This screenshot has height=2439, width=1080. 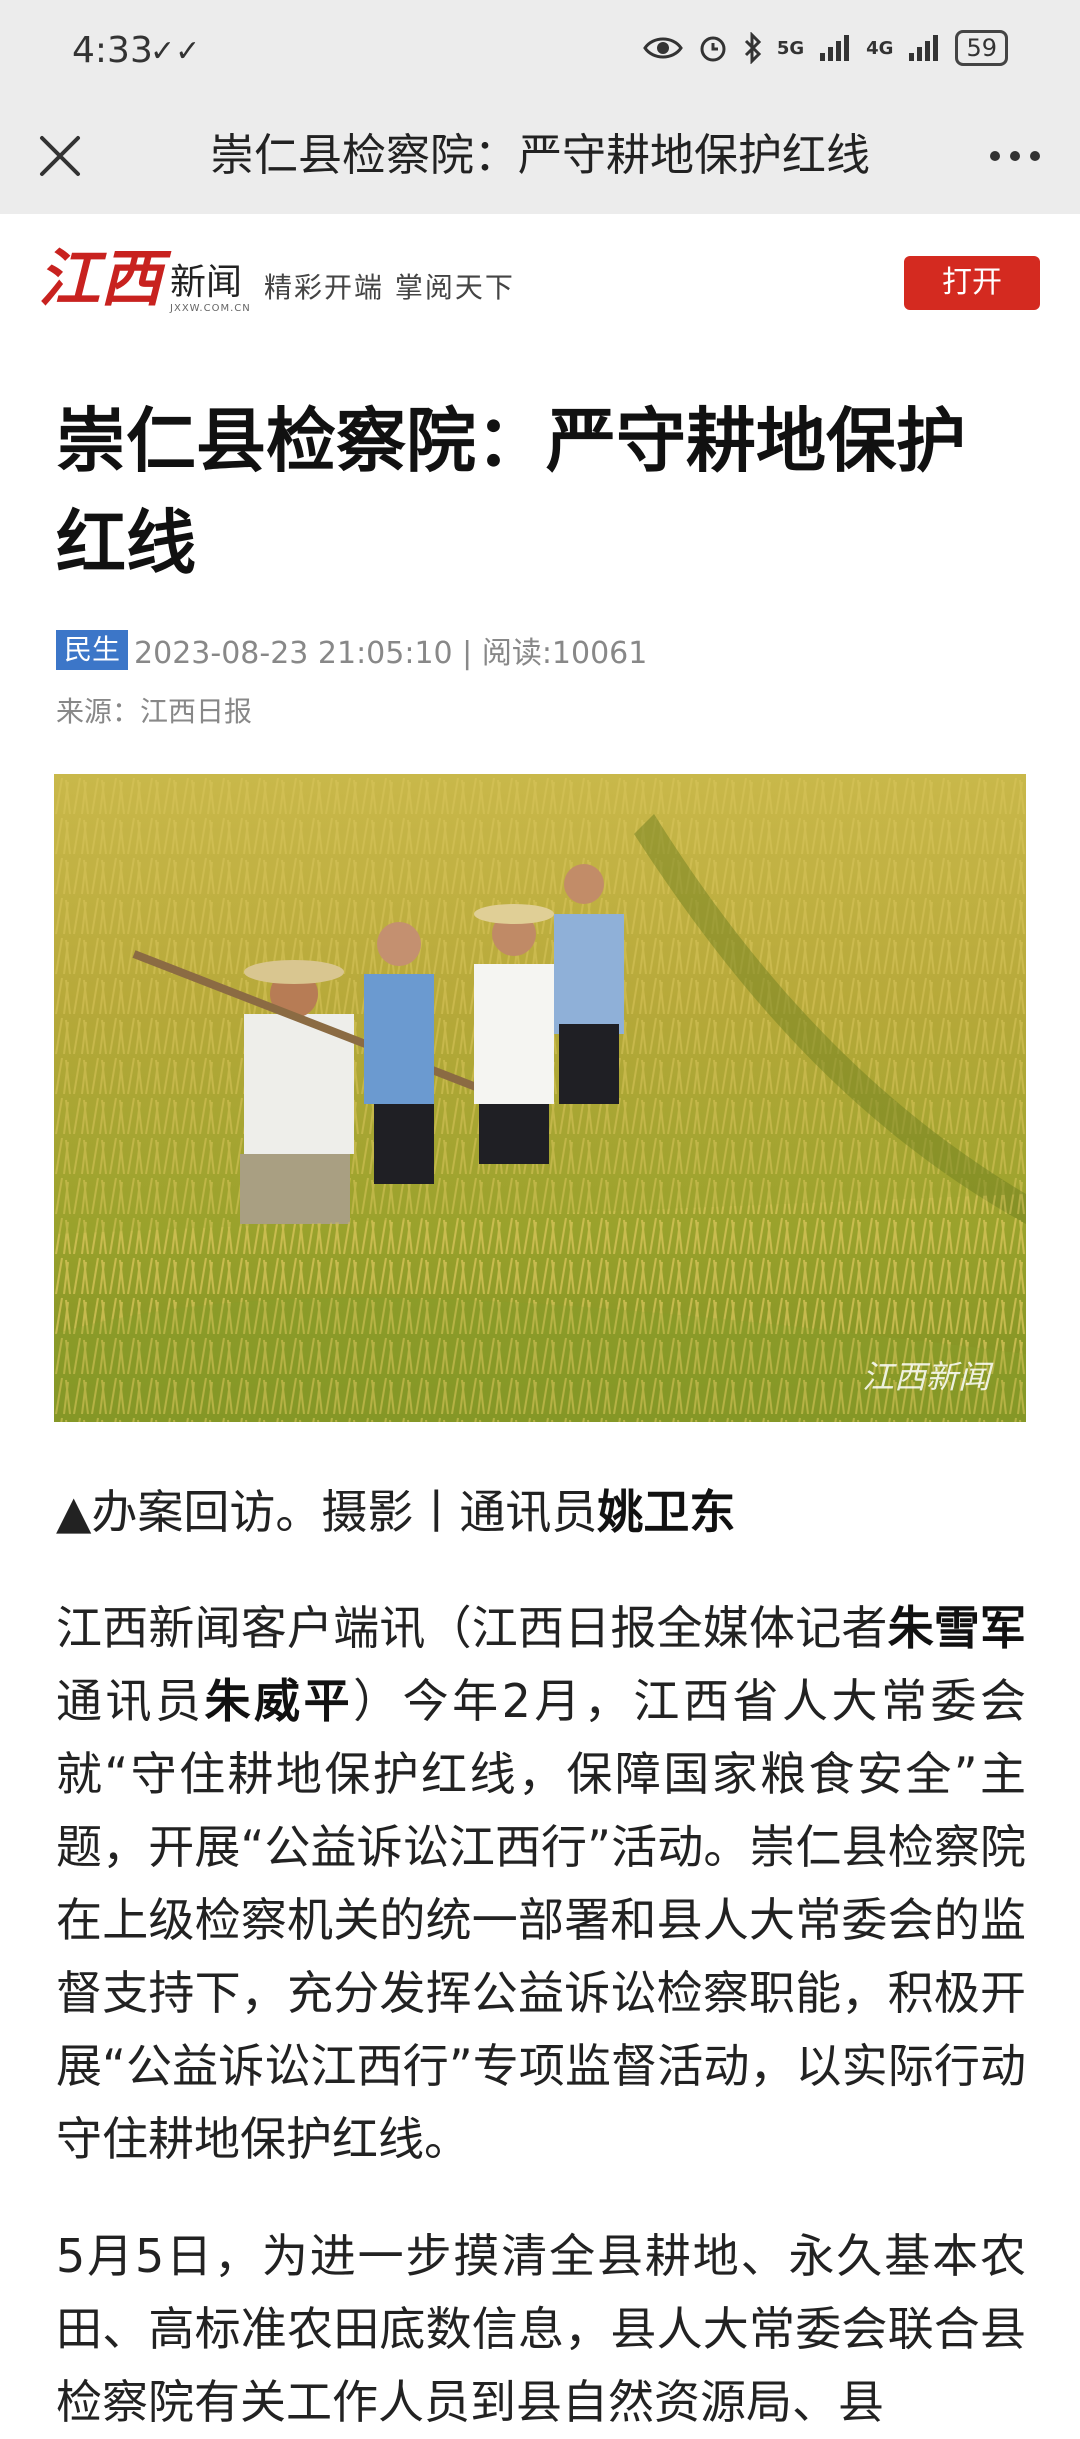 What do you see at coordinates (972, 283) in the screenshot?
I see `open-app-button: 打开` at bounding box center [972, 283].